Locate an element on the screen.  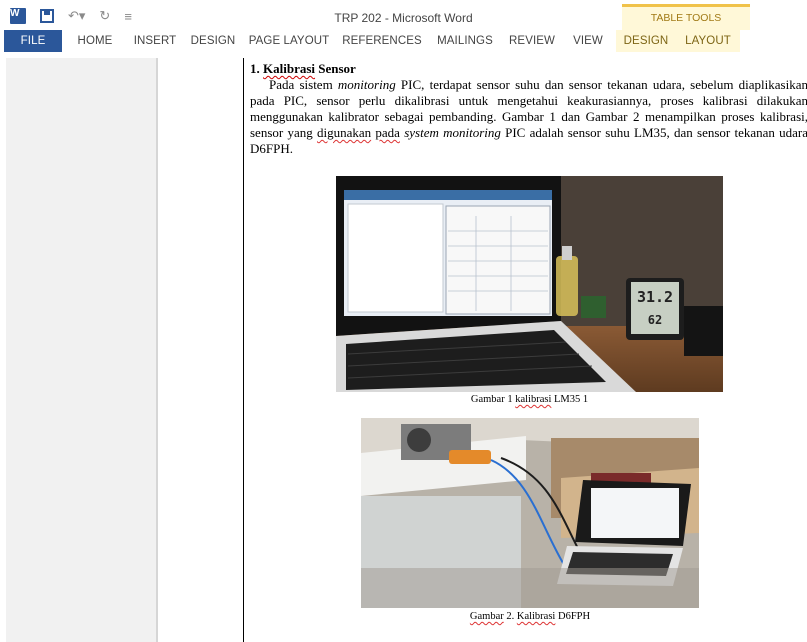
tab-page-layout: PAGE LAYOUT is located at coordinates (289, 41).